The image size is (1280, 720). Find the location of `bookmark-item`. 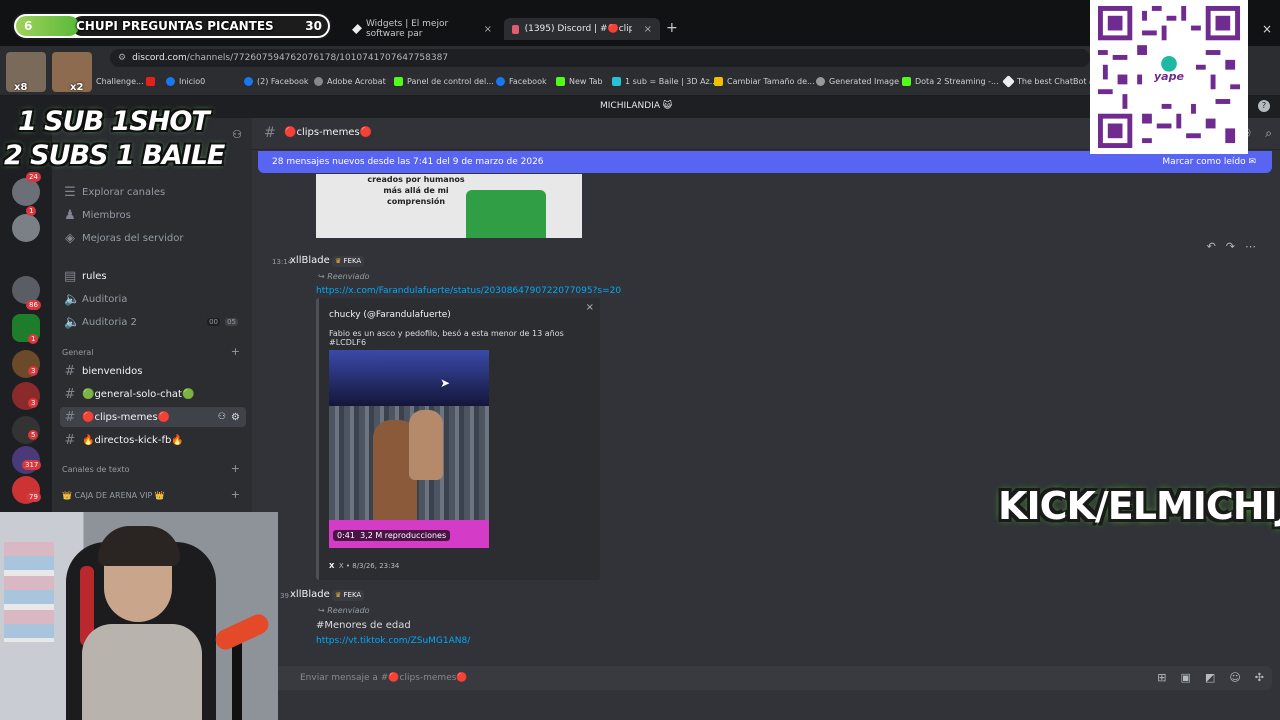

bookmark-item is located at coordinates (150, 81).